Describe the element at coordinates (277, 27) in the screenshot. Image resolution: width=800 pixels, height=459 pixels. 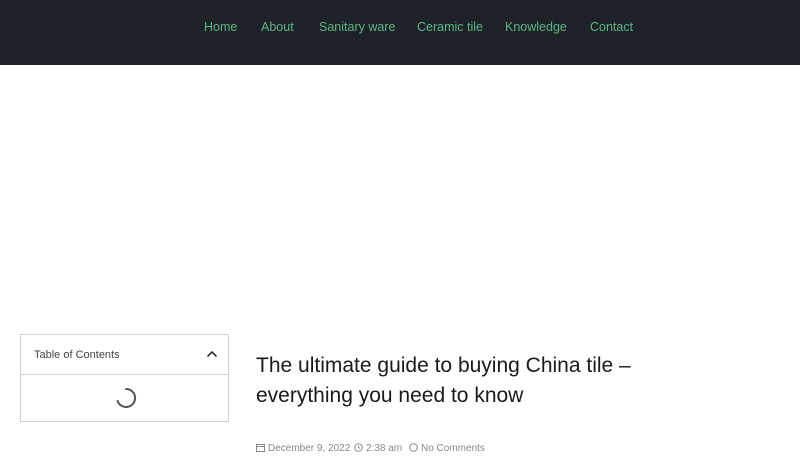
I see `nav-about: About` at that location.